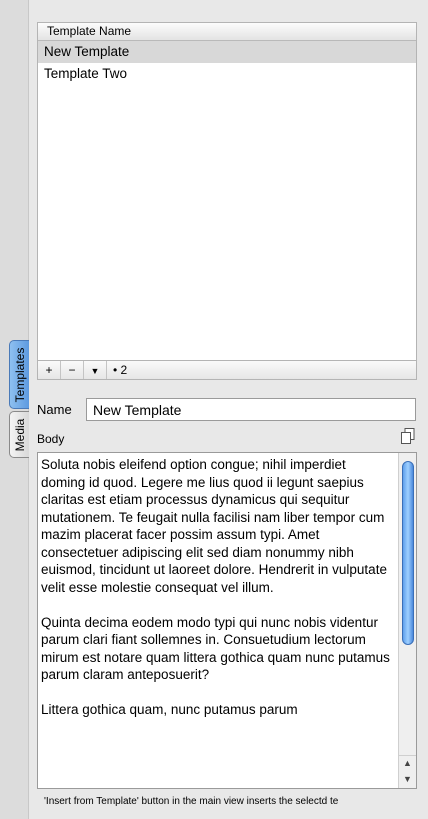  Describe the element at coordinates (227, 52) in the screenshot. I see `table-row: New Template` at that location.